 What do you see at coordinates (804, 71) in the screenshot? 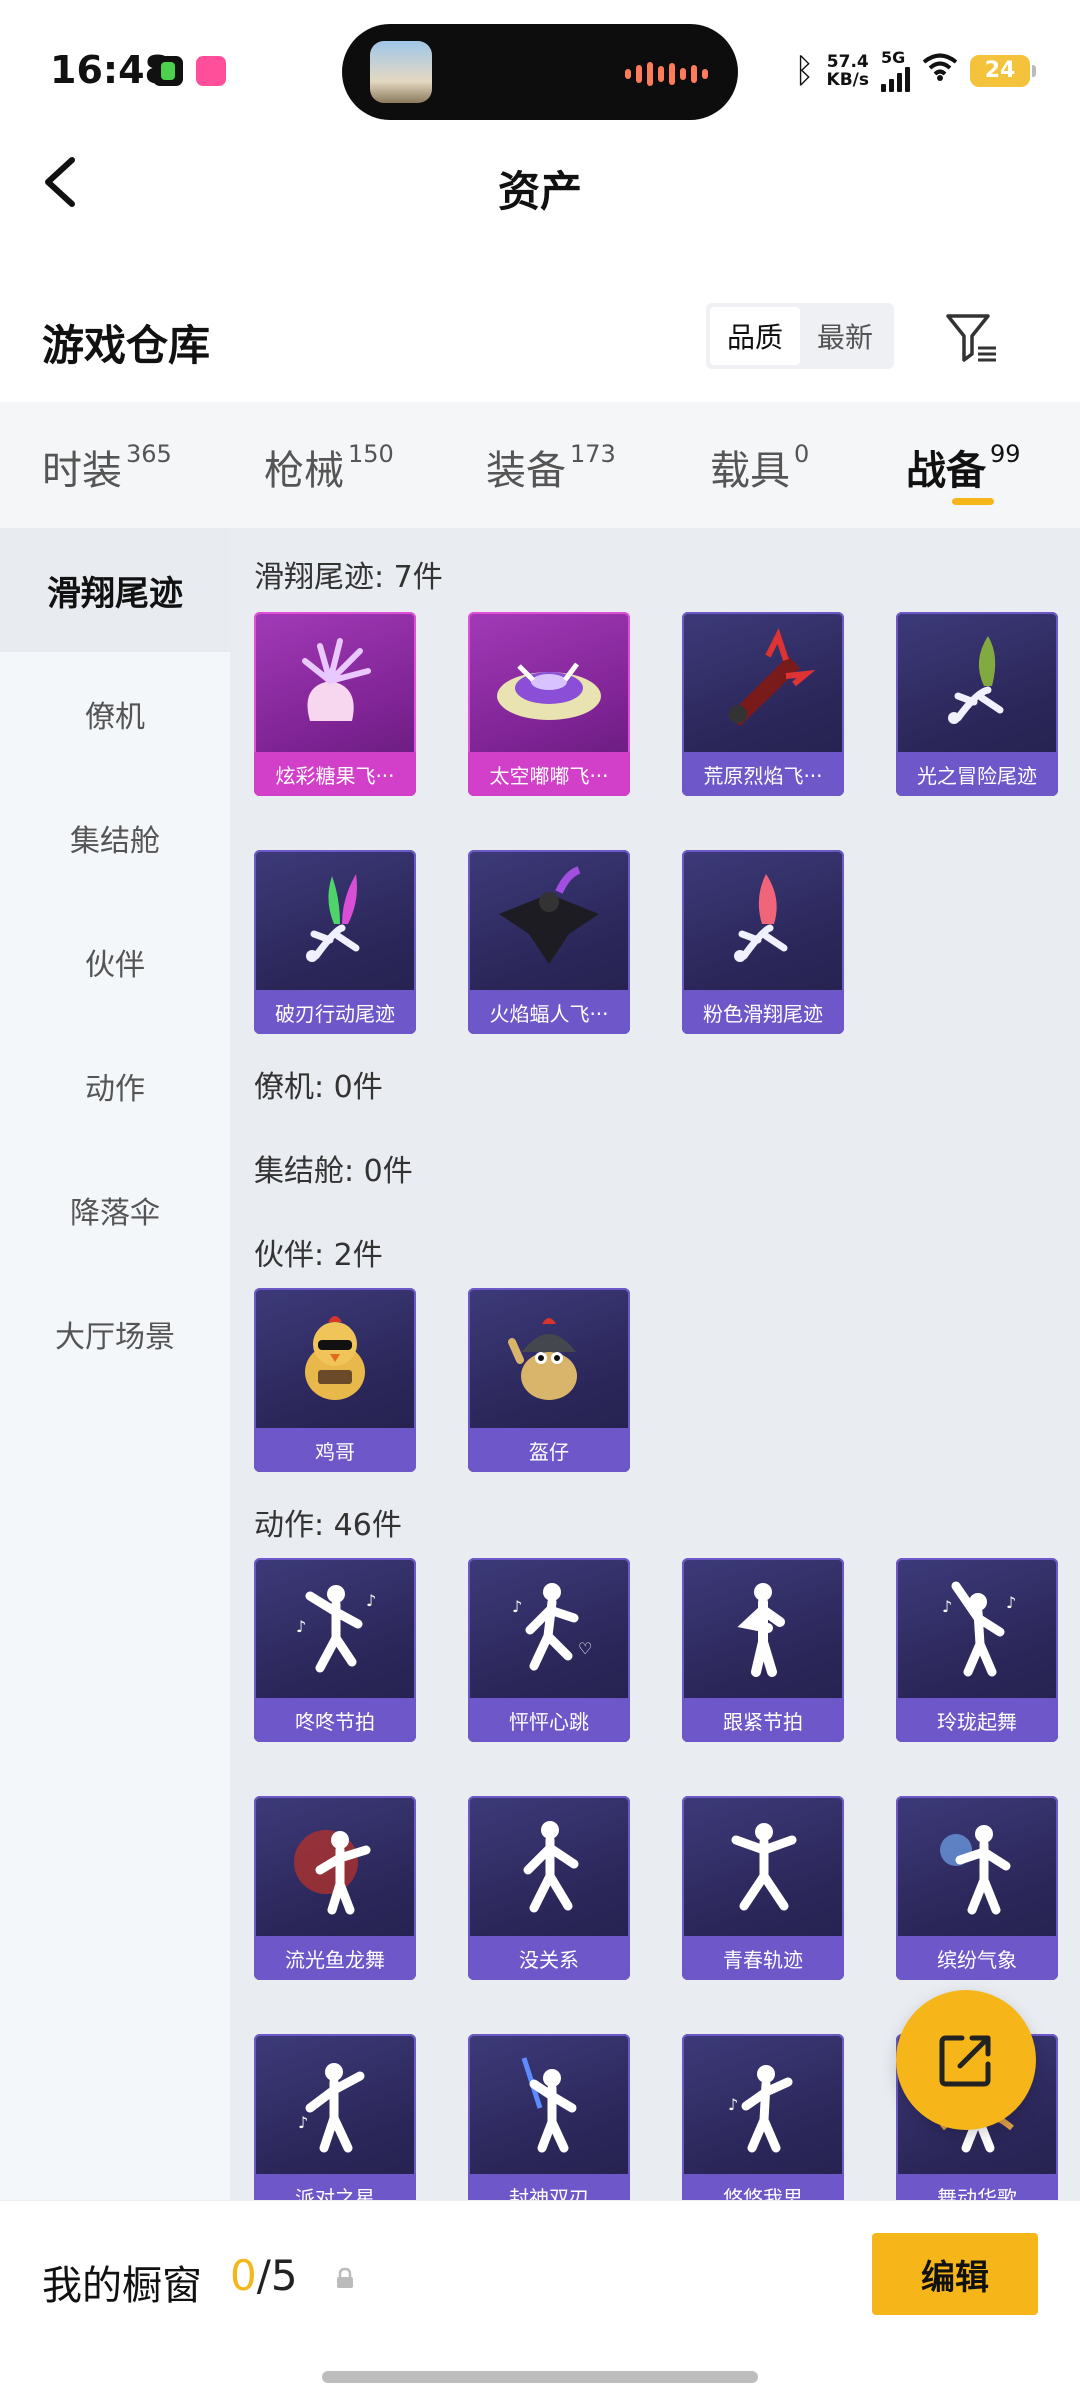
I see `bluetooth-icon: ᛒ` at bounding box center [804, 71].